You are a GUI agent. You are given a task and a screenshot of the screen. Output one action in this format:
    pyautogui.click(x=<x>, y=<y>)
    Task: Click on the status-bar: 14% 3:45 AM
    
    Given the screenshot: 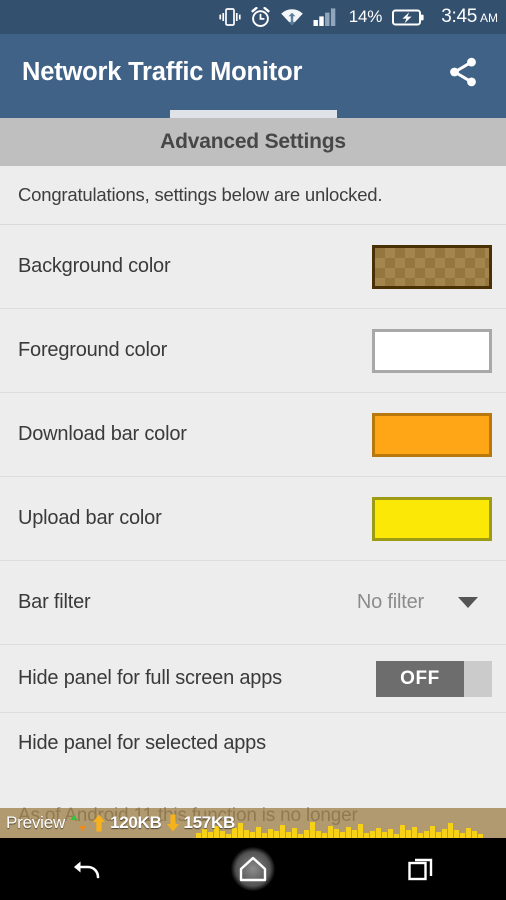 What is the action you would take?
    pyautogui.click(x=253, y=17)
    